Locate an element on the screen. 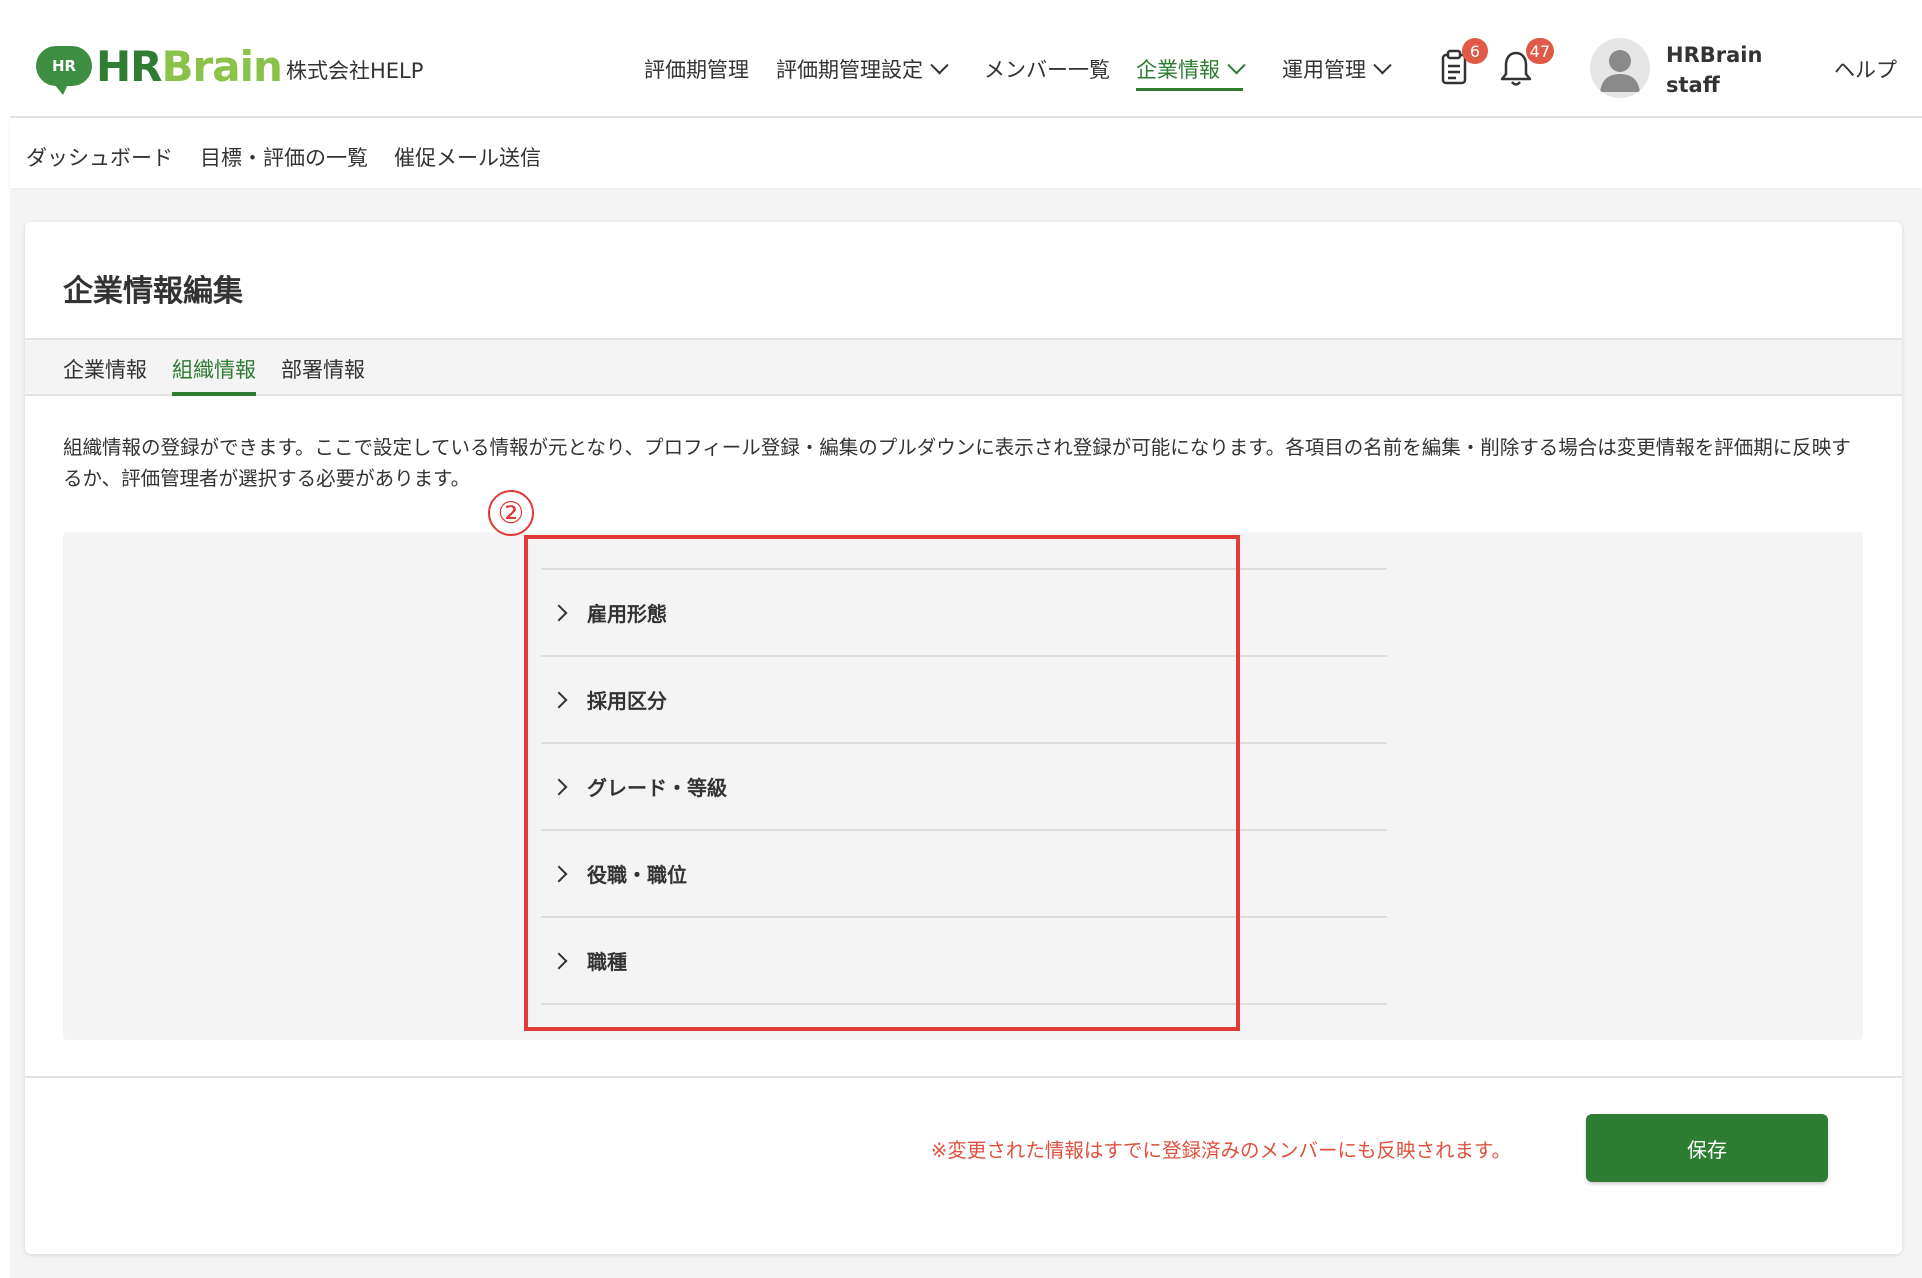 Image resolution: width=1922 pixels, height=1278 pixels. hrbrain-logo: HR HRBrain is located at coordinates (159, 66).